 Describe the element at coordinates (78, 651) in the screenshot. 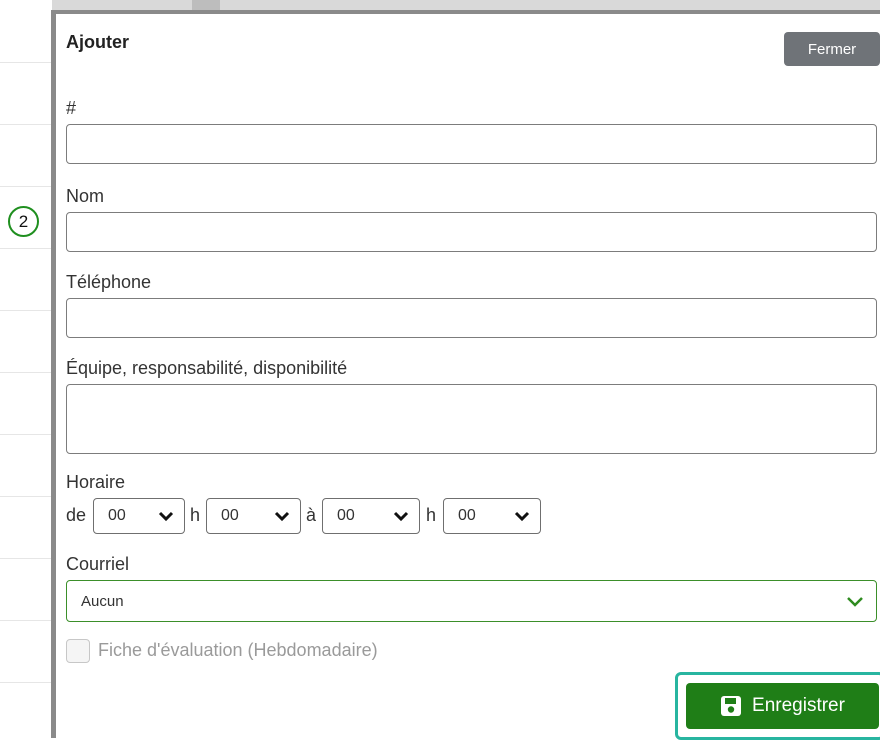

I see `evaluation-checkbox` at that location.